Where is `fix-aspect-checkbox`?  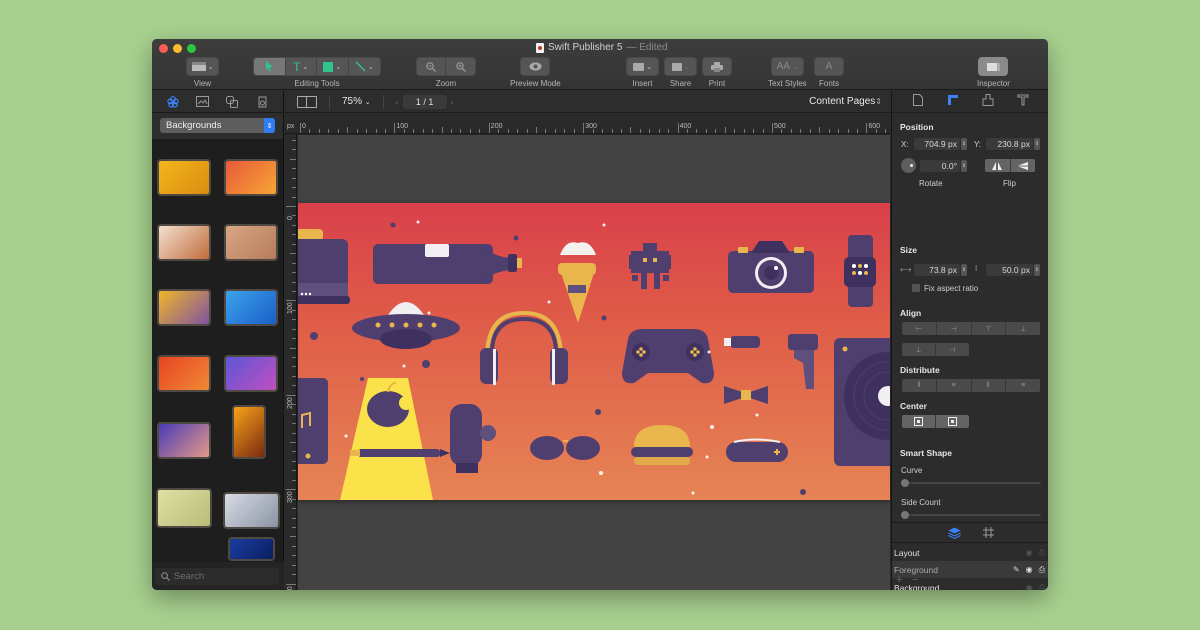
fix-aspect-checkbox is located at coordinates (916, 288).